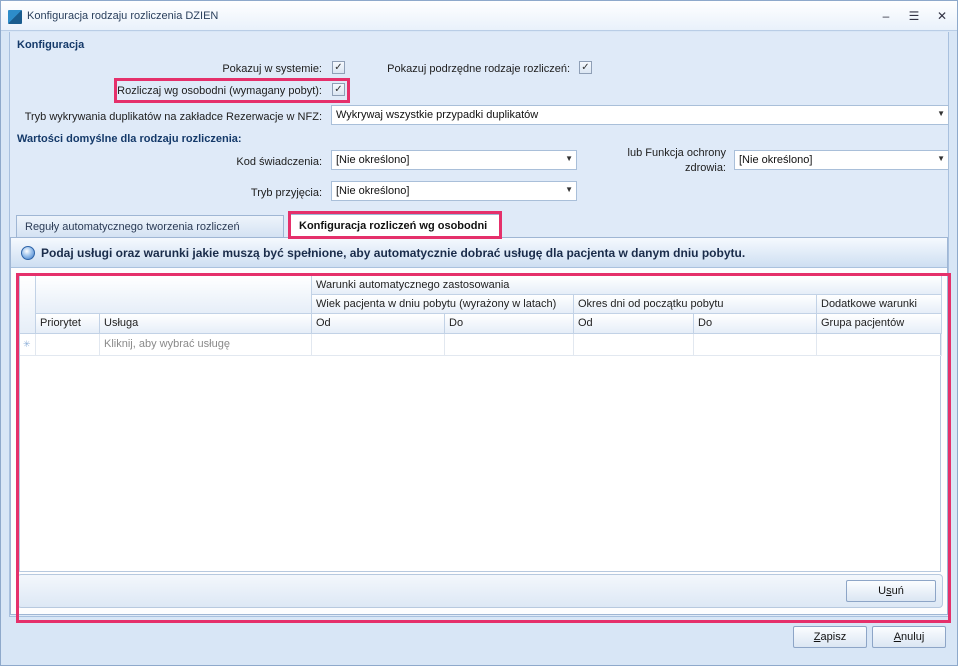  Describe the element at coordinates (68, 324) in the screenshot. I see `col-priorytet: Priorytet` at that location.